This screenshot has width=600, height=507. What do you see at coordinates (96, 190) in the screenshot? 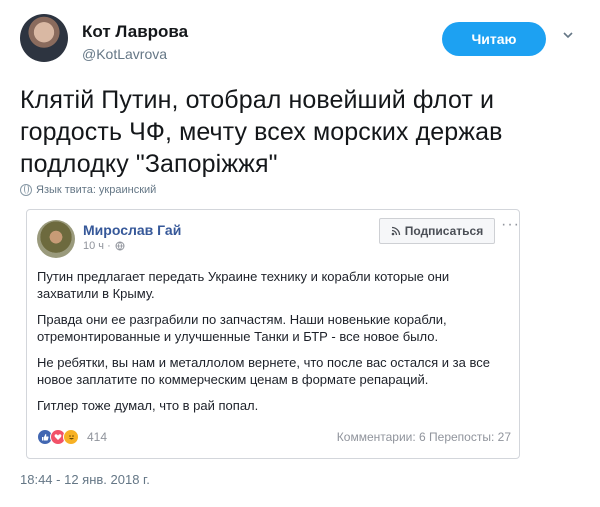
I see `language-note-text: Язык твита: украинский` at bounding box center [96, 190].